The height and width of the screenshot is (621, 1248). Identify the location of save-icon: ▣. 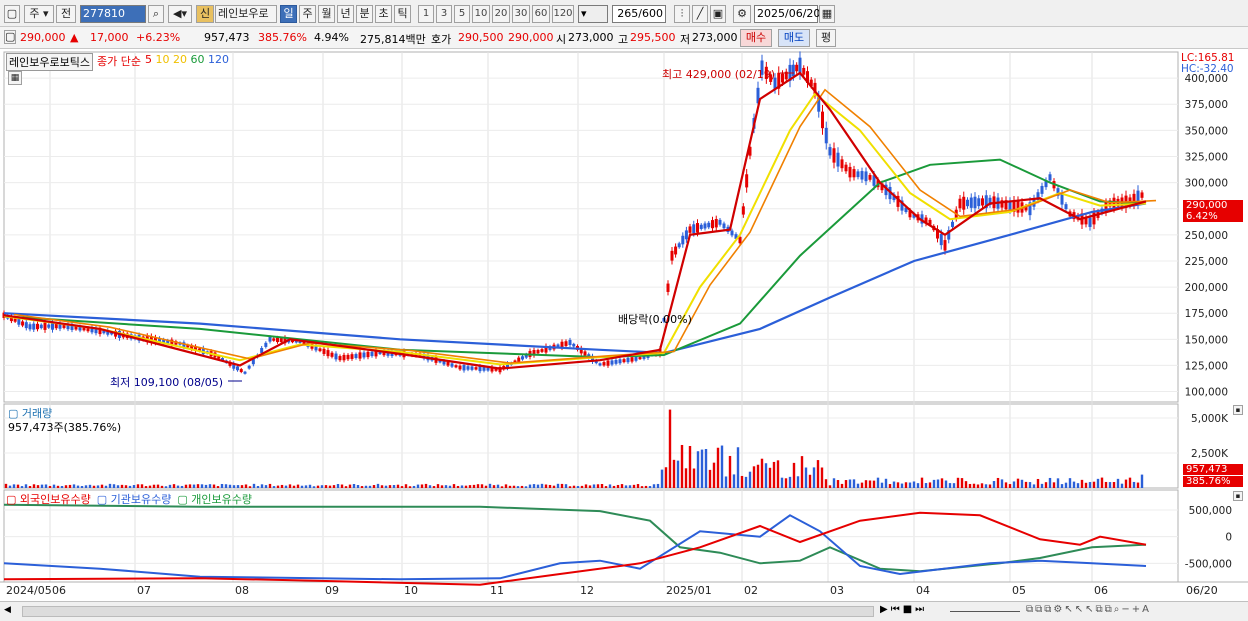
(718, 14).